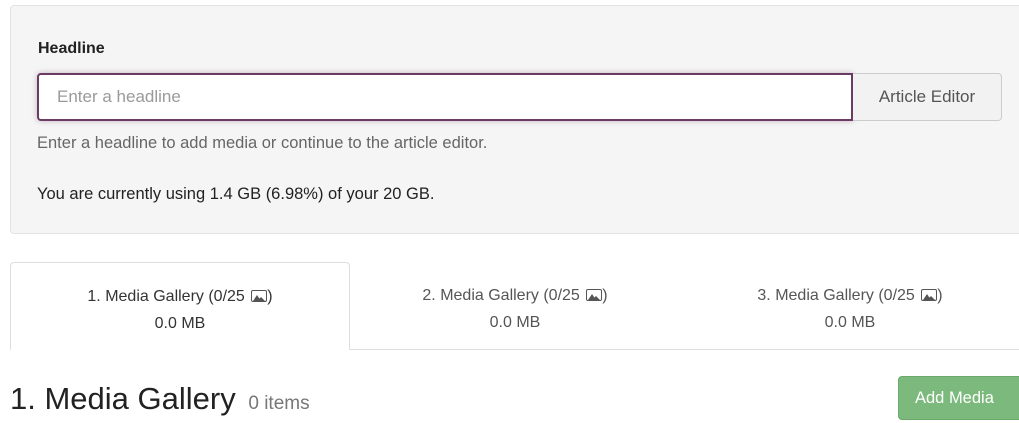  What do you see at coordinates (71, 48) in the screenshot?
I see `headline-label: Headline` at bounding box center [71, 48].